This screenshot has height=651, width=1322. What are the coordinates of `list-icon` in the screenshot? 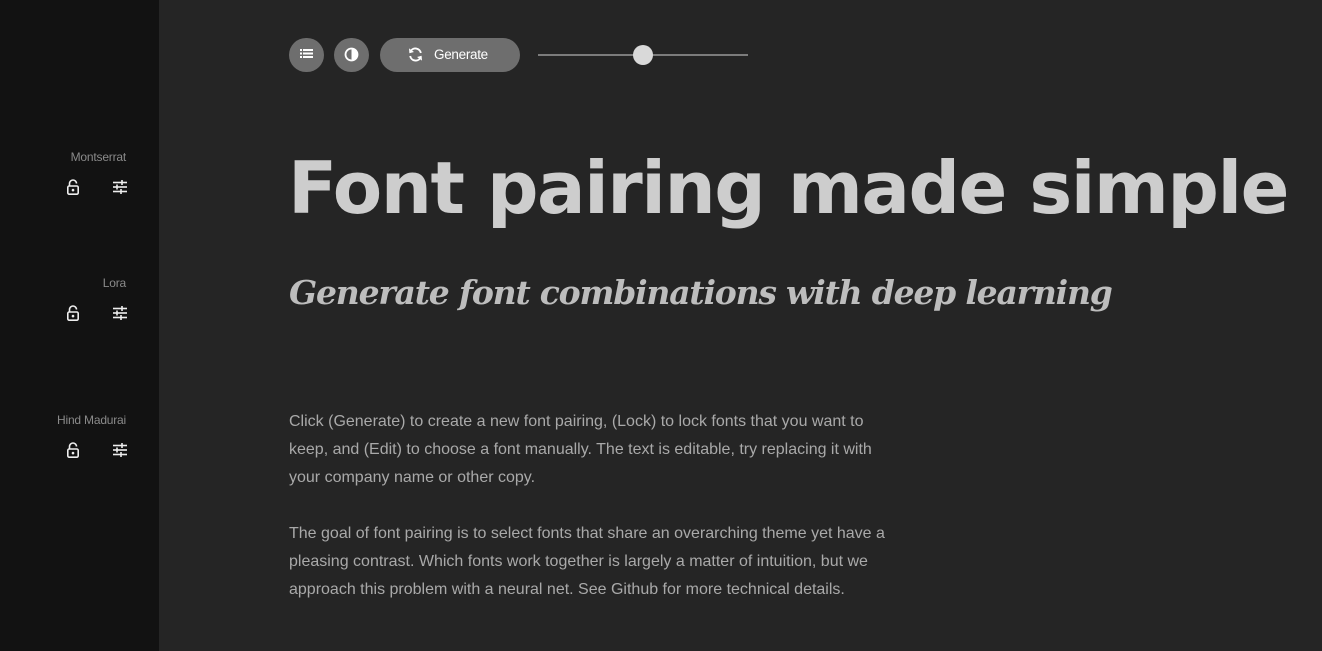 It's located at (306, 53).